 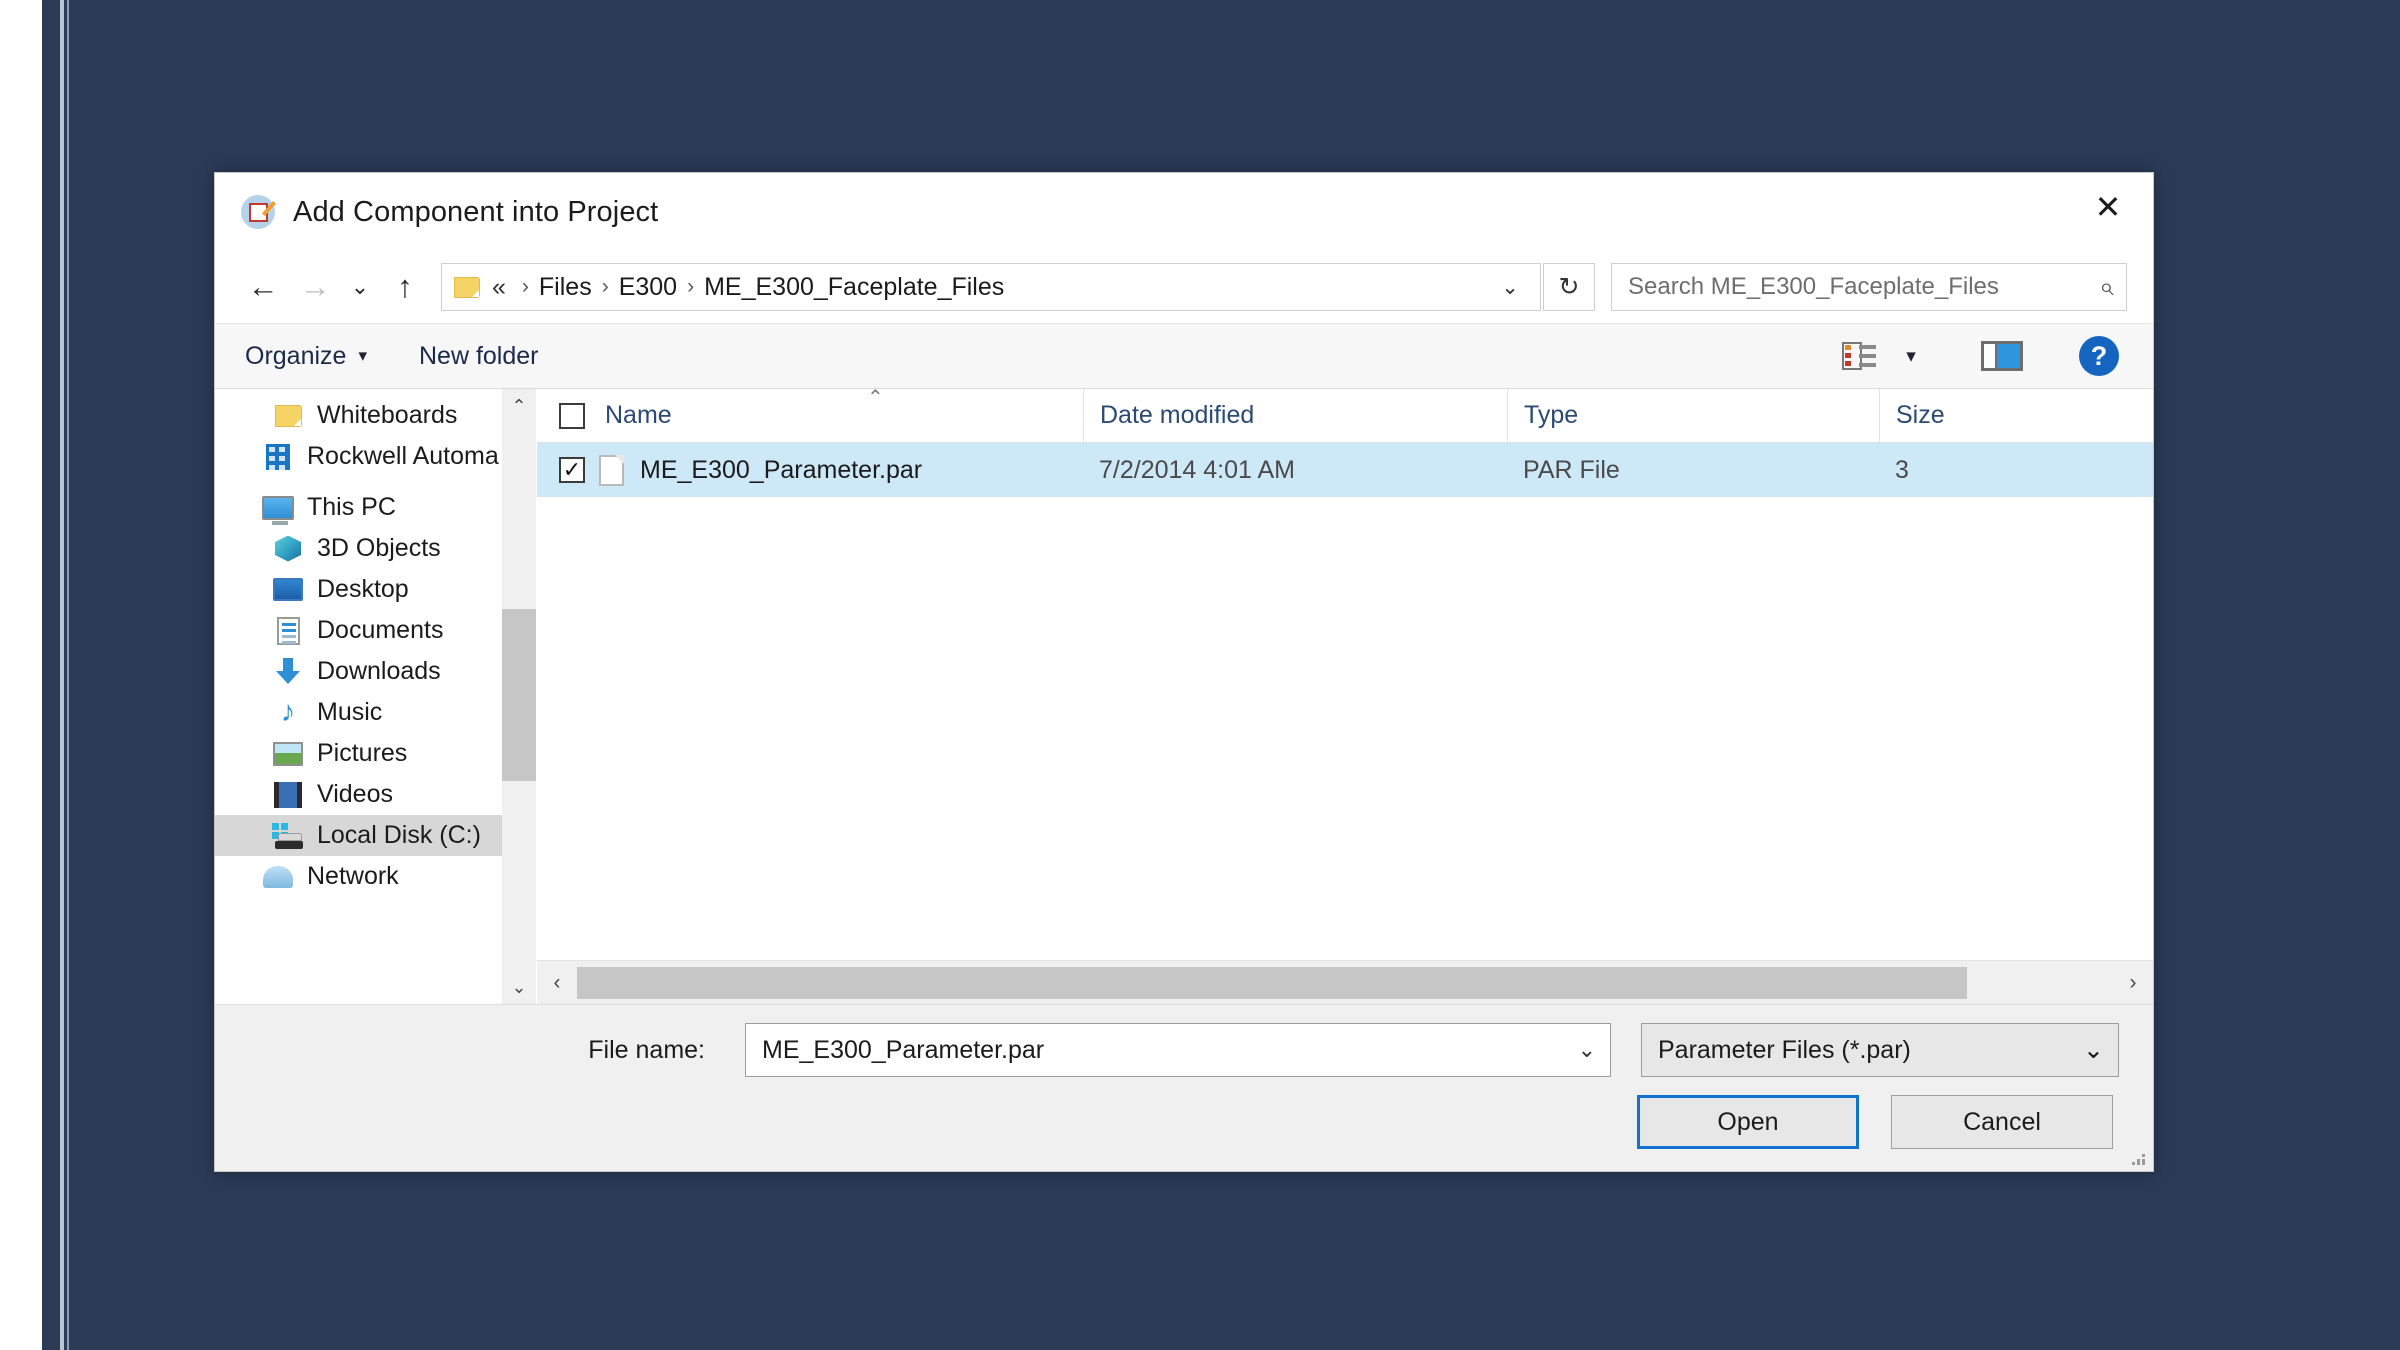 I want to click on recent-locations-chevron-down-icon: ⌄, so click(x=360, y=287).